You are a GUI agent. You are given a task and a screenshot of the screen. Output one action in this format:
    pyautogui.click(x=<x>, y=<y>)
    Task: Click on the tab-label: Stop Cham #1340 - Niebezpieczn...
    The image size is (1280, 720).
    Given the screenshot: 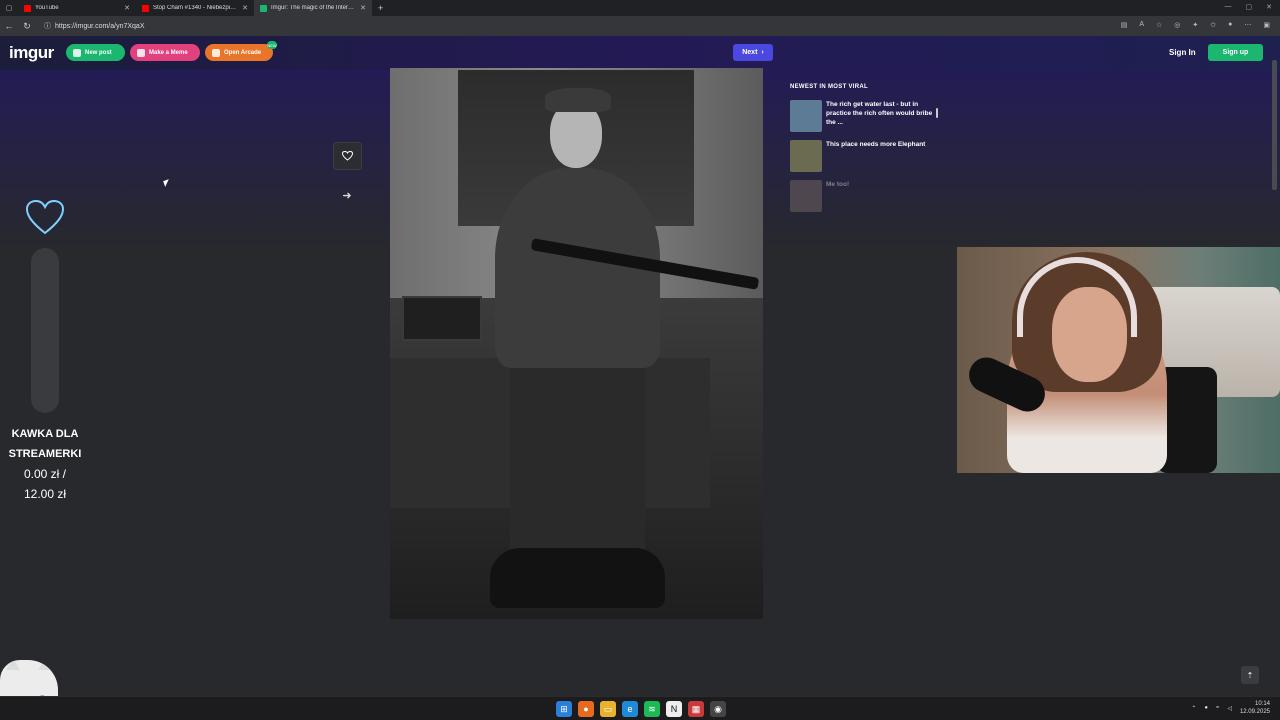 What is the action you would take?
    pyautogui.click(x=195, y=8)
    